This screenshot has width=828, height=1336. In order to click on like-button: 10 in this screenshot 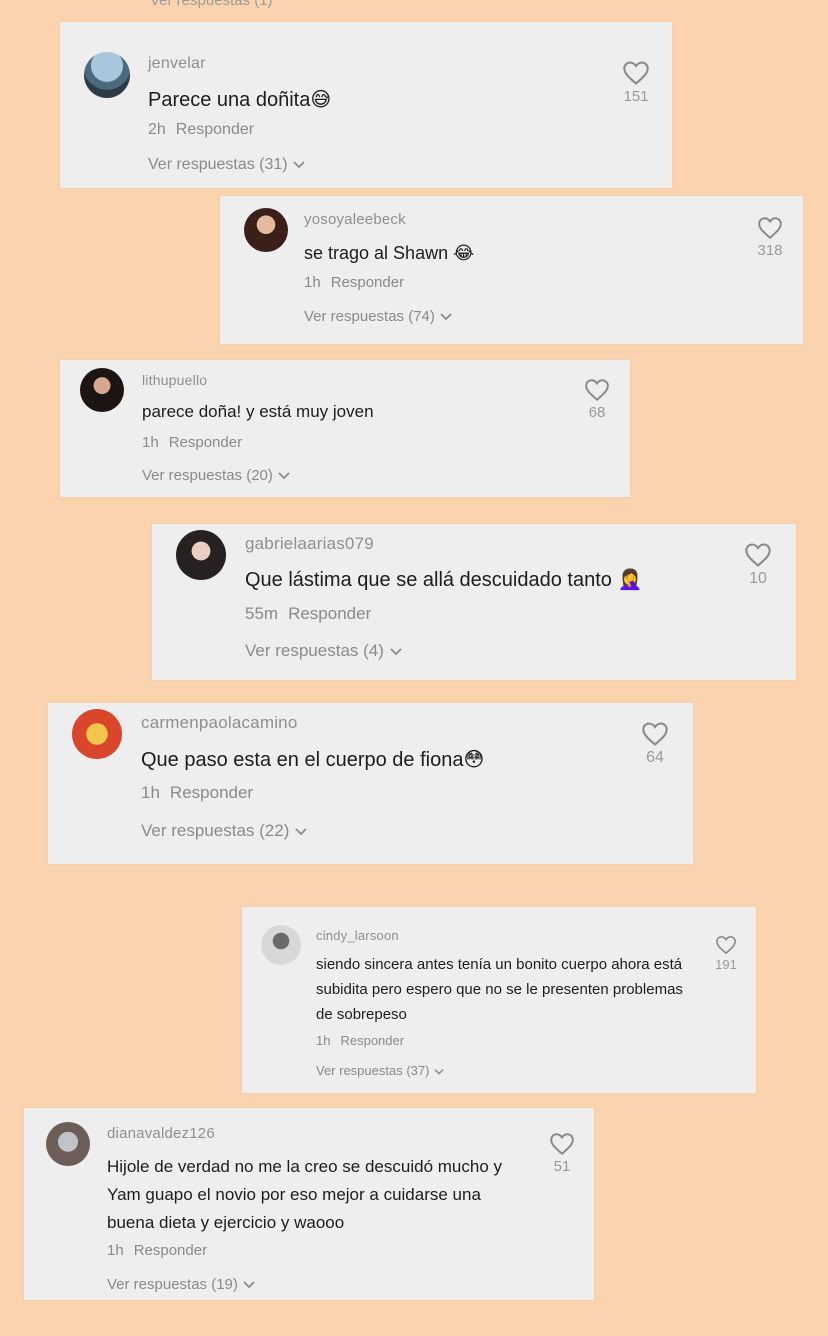, I will do `click(758, 565)`.